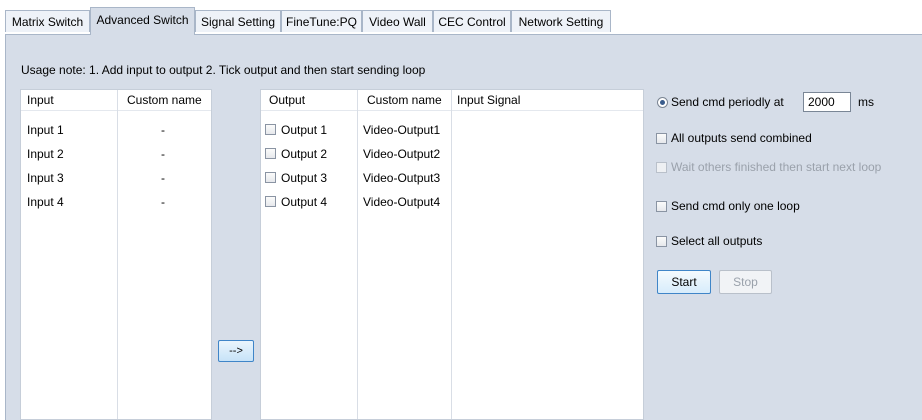  Describe the element at coordinates (270, 177) in the screenshot. I see `output-3-checkbox` at that location.